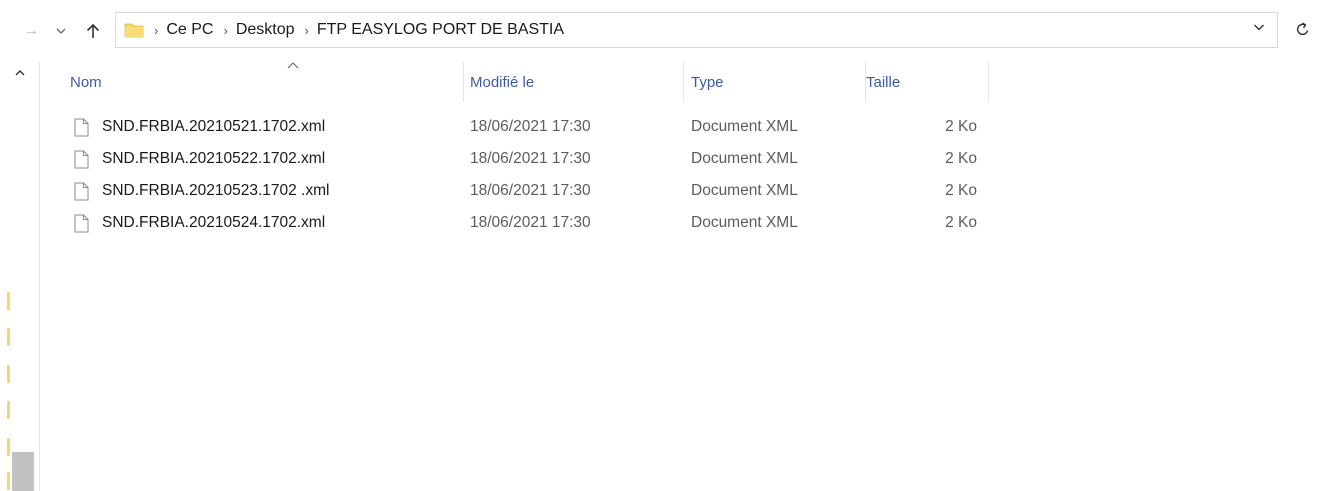 This screenshot has width=1326, height=491. What do you see at coordinates (214, 158) in the screenshot?
I see `file-name: SND.FRBIA.20210522.1702.xml` at bounding box center [214, 158].